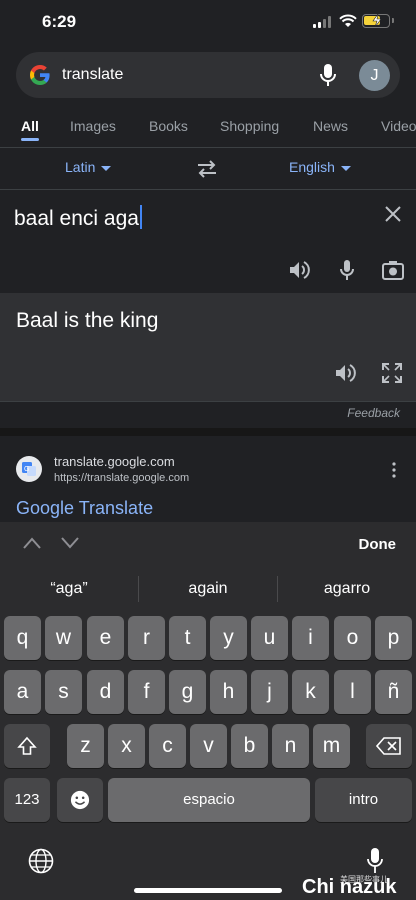  I want to click on account-avatar: J, so click(374, 75).